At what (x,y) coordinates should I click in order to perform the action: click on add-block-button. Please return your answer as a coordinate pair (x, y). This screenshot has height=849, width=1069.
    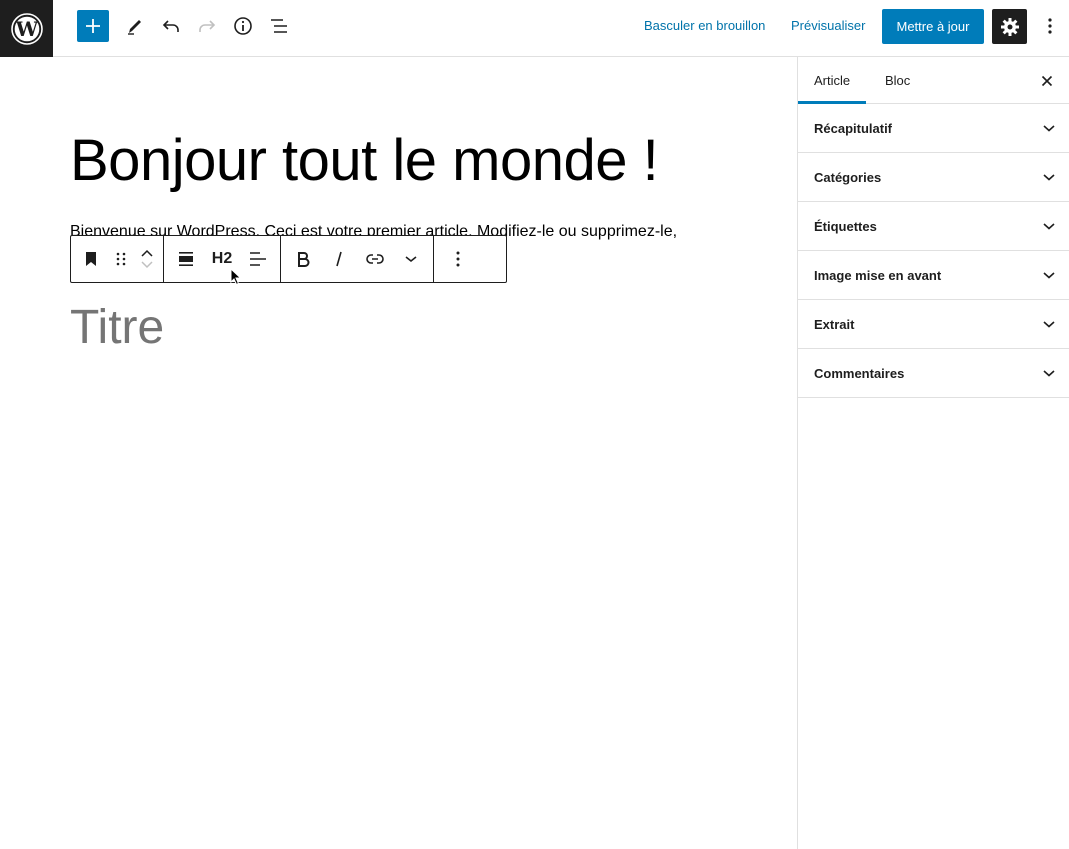
    Looking at the image, I should click on (93, 26).